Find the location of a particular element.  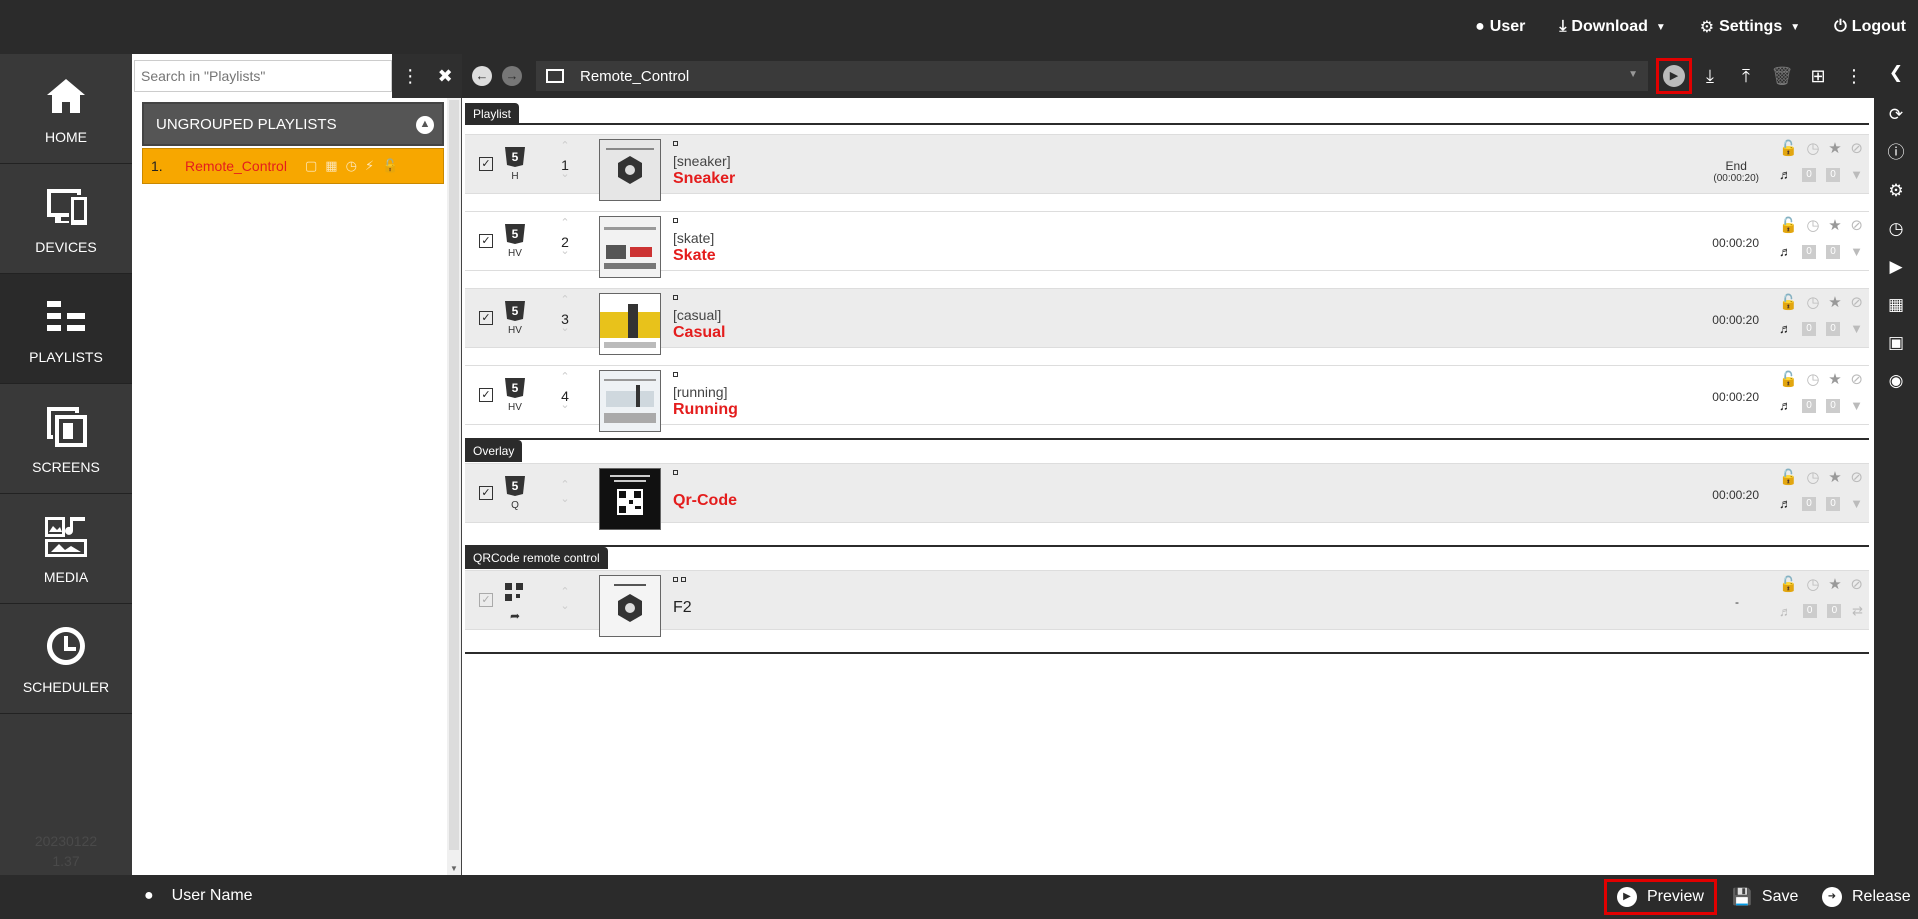

more-vertical-icon: ⋮ is located at coordinates (410, 76).